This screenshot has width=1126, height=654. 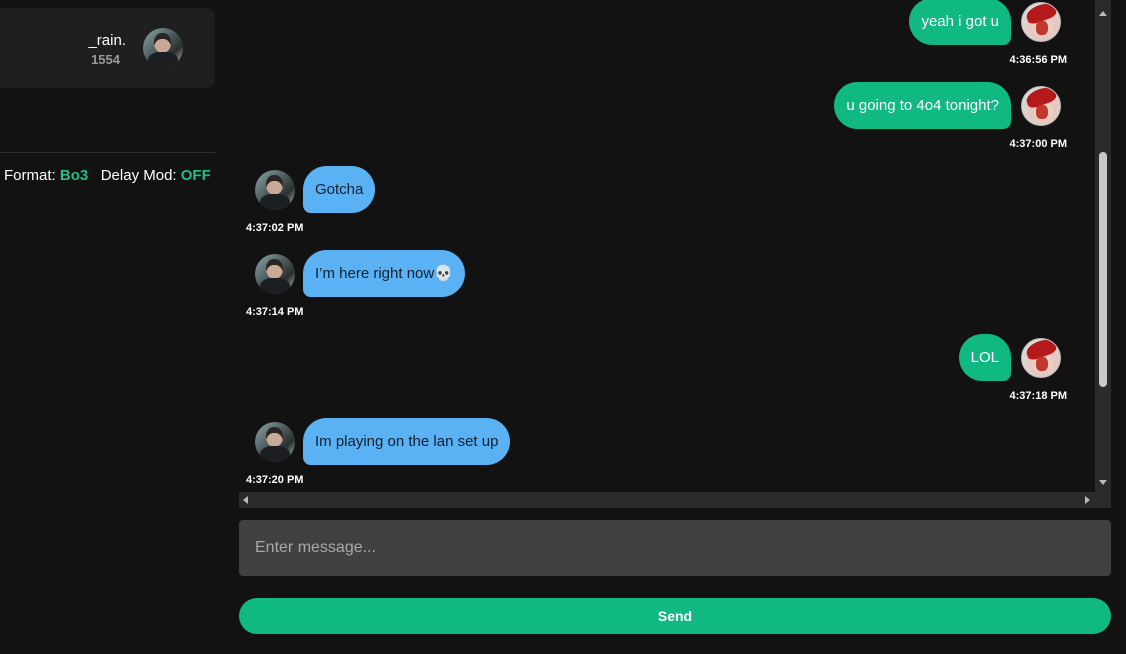 I want to click on send-button: Send, so click(x=675, y=616).